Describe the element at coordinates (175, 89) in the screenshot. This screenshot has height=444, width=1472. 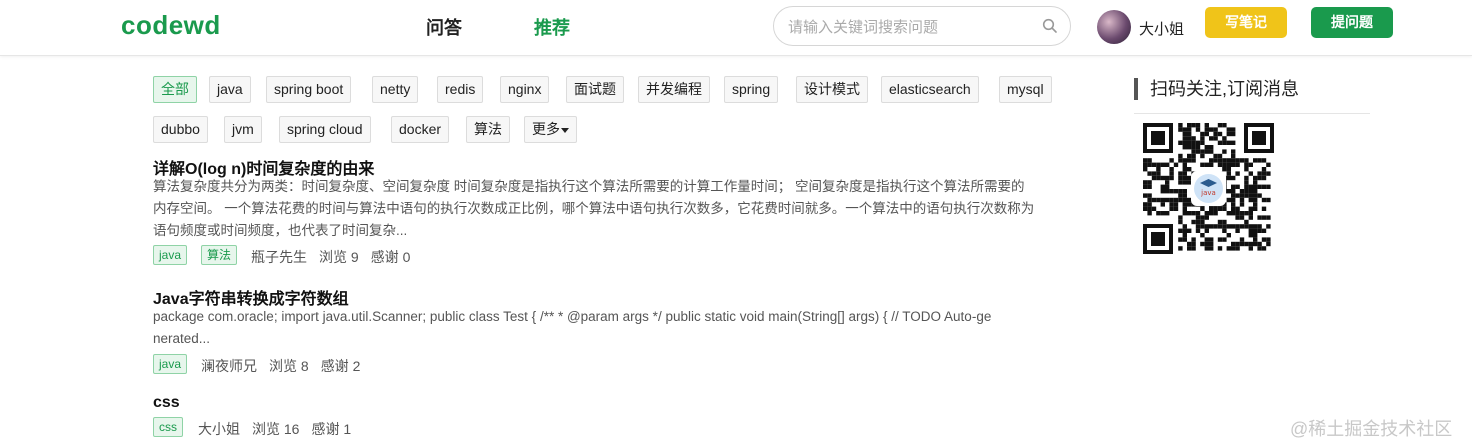
I see `tag-all: 全部` at that location.